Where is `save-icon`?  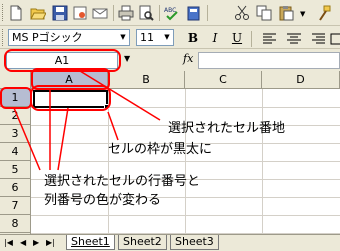
save-icon is located at coordinates (60, 13).